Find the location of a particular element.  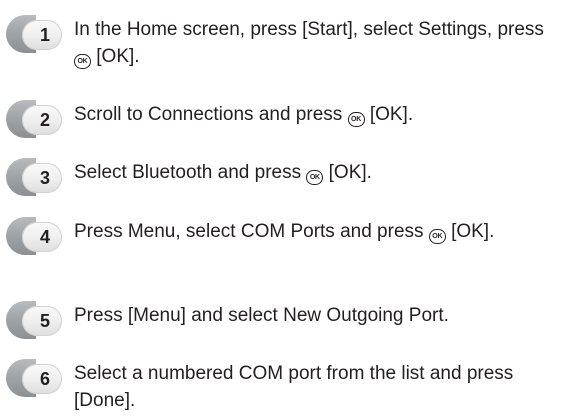

step-number: 2 is located at coordinates (45, 120).